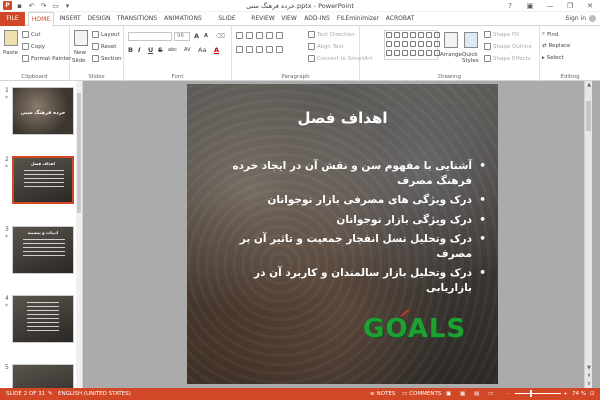 This screenshot has height=400, width=600. What do you see at coordinates (510, 5) in the screenshot?
I see `help-button: ?` at bounding box center [510, 5].